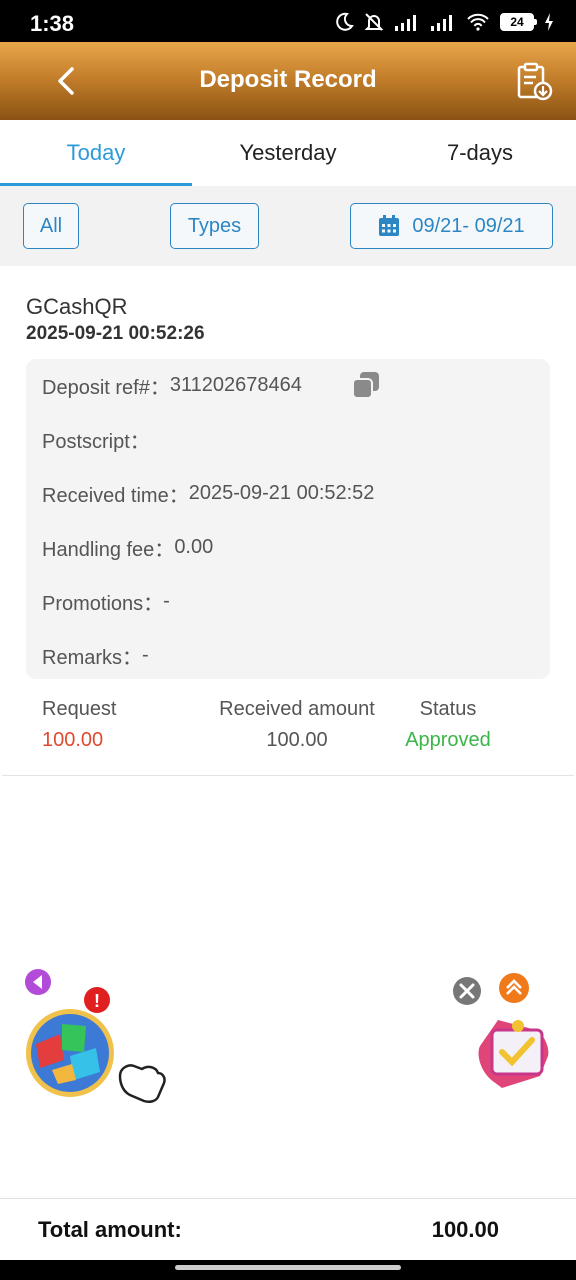 The image size is (576, 1280). Describe the element at coordinates (467, 991) in the screenshot. I see `close-icon` at that location.